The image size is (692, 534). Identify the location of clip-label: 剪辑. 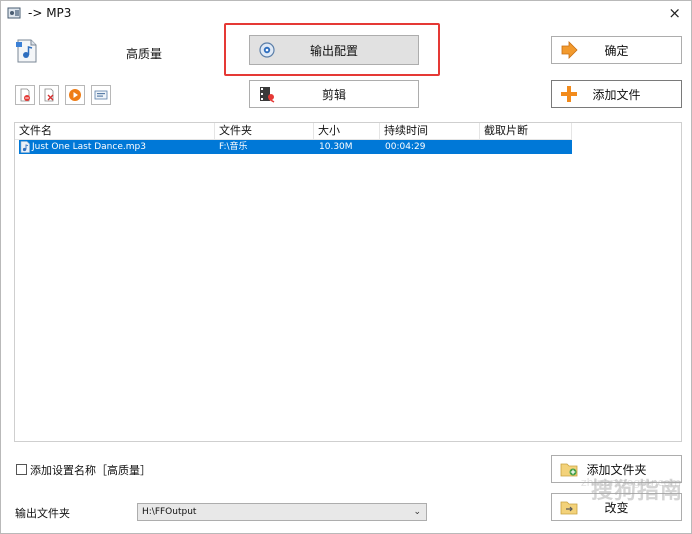
(333, 94).